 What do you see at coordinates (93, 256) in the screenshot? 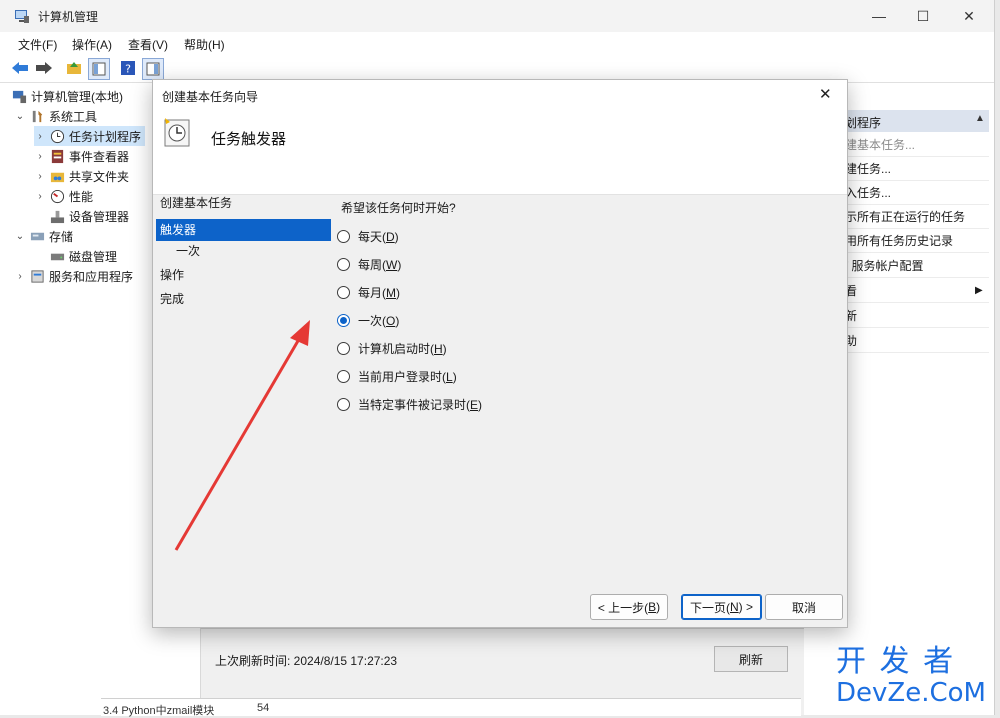
I see `tree-label: 磁盘管理` at bounding box center [93, 256].